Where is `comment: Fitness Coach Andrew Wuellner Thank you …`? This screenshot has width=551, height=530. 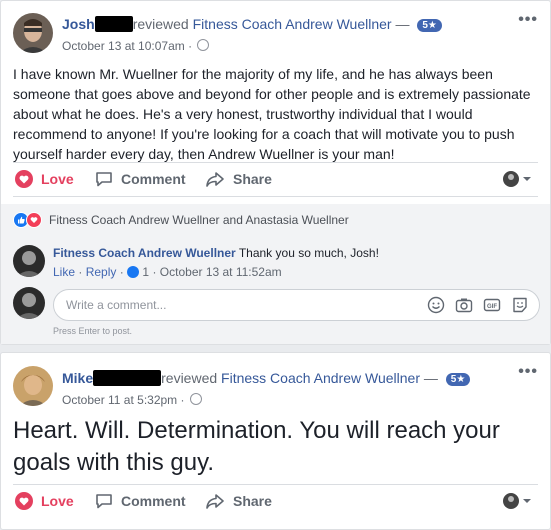
comment: Fitness Coach Andrew Wuellner Thank you … is located at coordinates (216, 253).